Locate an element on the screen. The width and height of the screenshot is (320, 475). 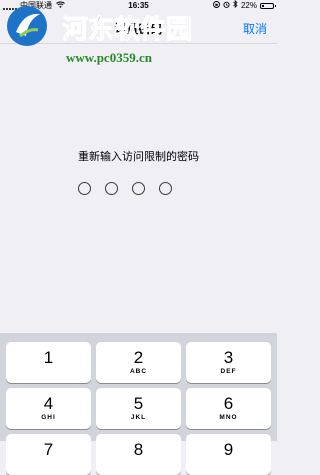
key-6: 6 MNO is located at coordinates (228, 408).